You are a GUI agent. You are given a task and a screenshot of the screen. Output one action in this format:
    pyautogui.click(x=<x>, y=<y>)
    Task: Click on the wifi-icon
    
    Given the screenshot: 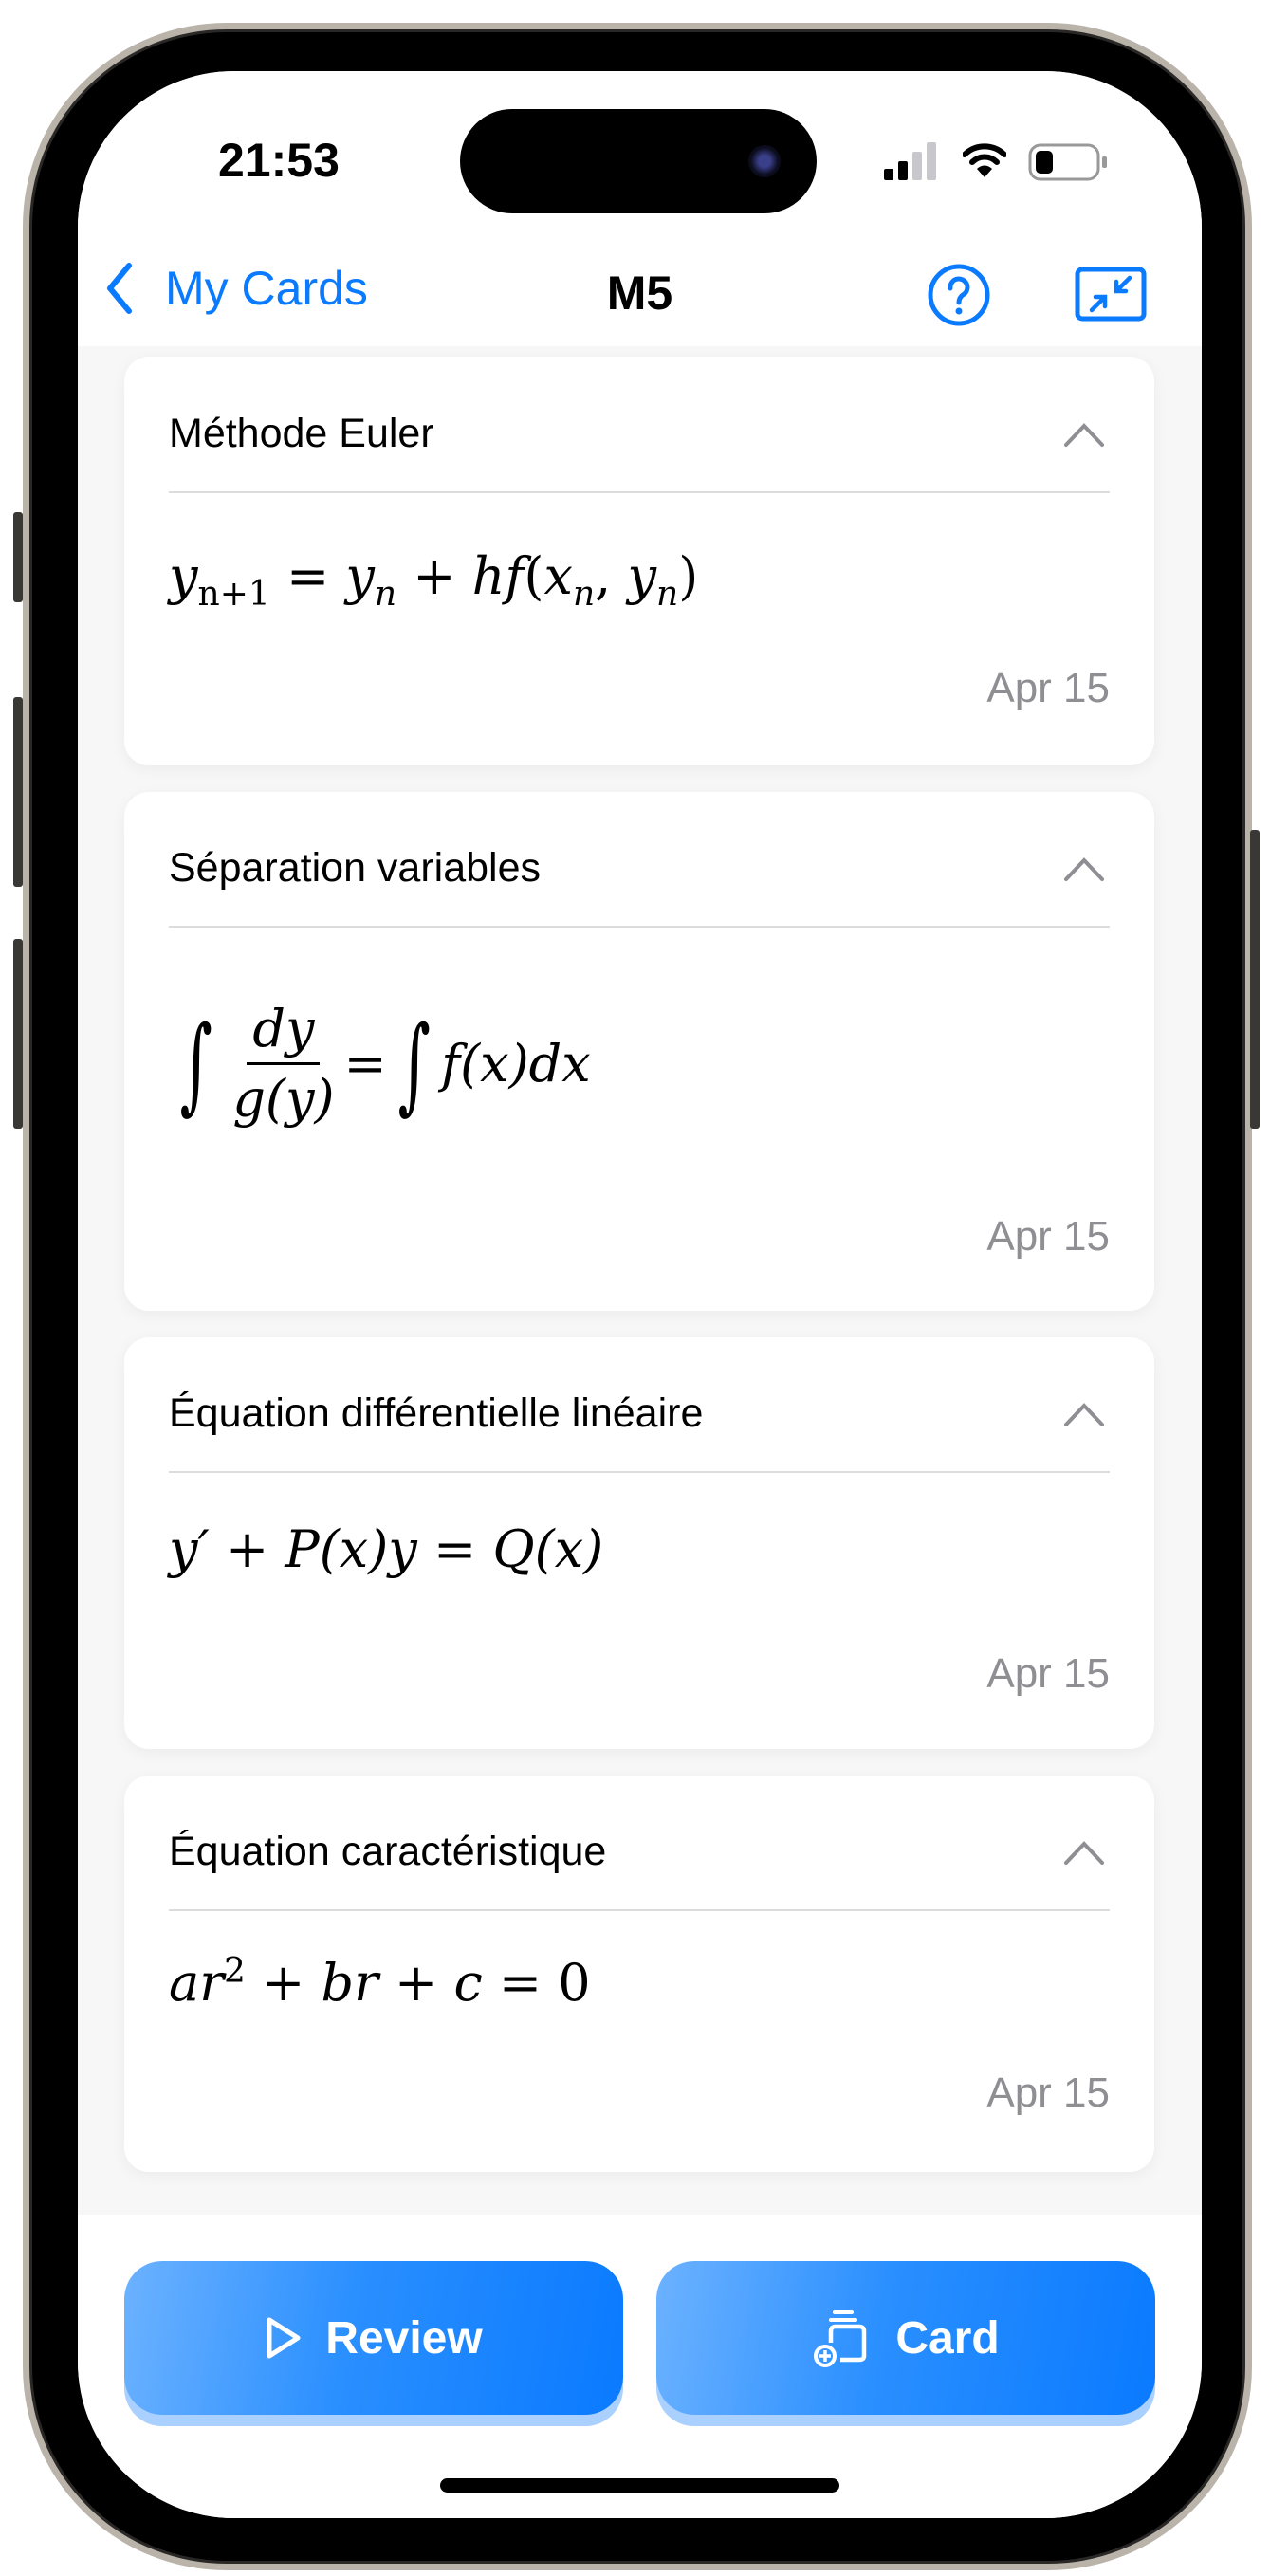 What is the action you would take?
    pyautogui.click(x=984, y=160)
    